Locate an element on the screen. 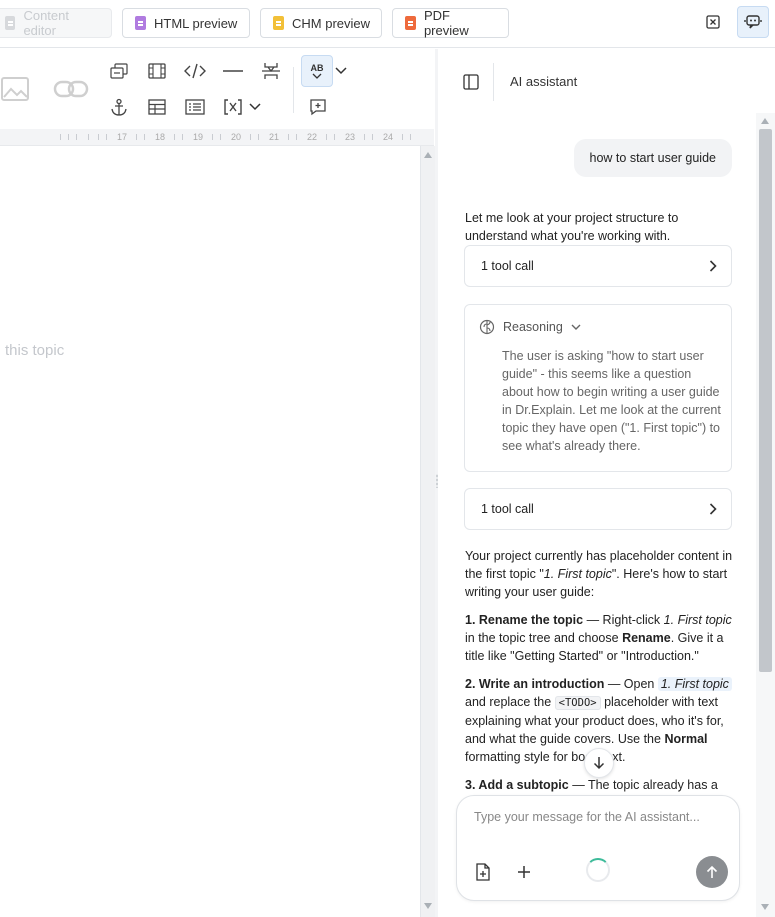 The image size is (775, 917). header-divider is located at coordinates (493, 82).